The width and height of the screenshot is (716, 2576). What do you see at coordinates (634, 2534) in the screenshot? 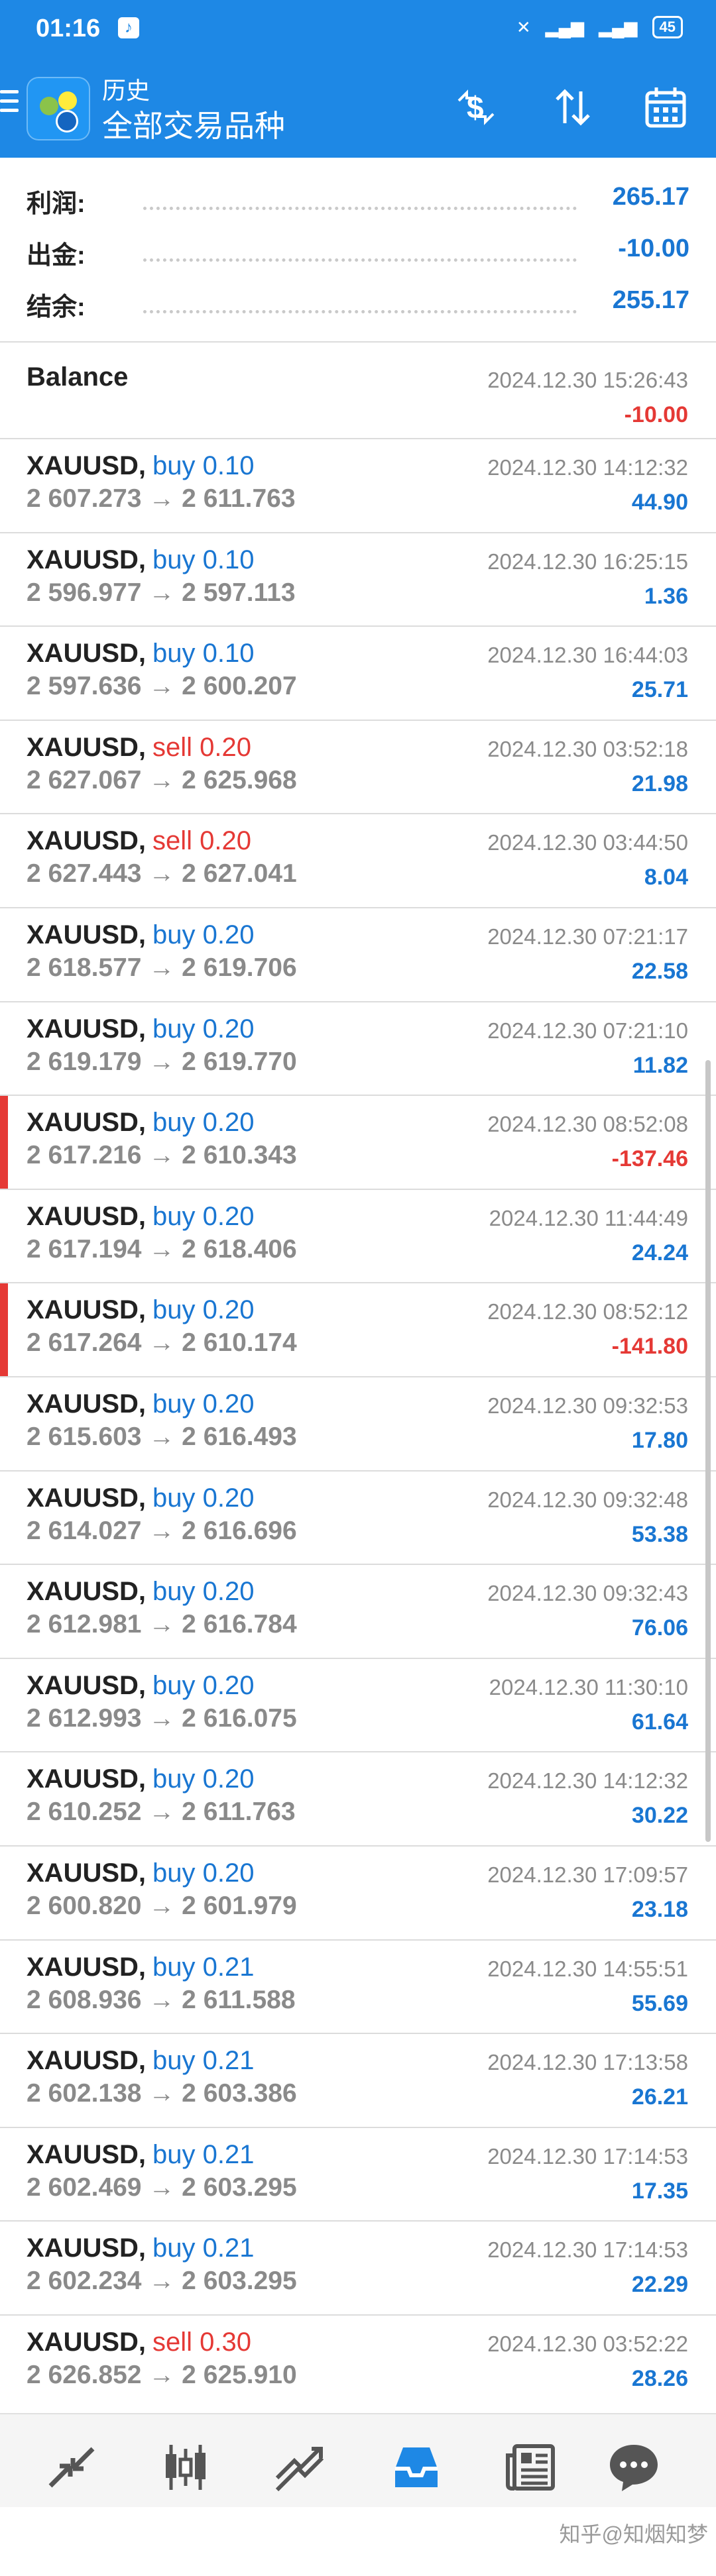
I see `watermark: 知乎@知烟知梦` at bounding box center [634, 2534].